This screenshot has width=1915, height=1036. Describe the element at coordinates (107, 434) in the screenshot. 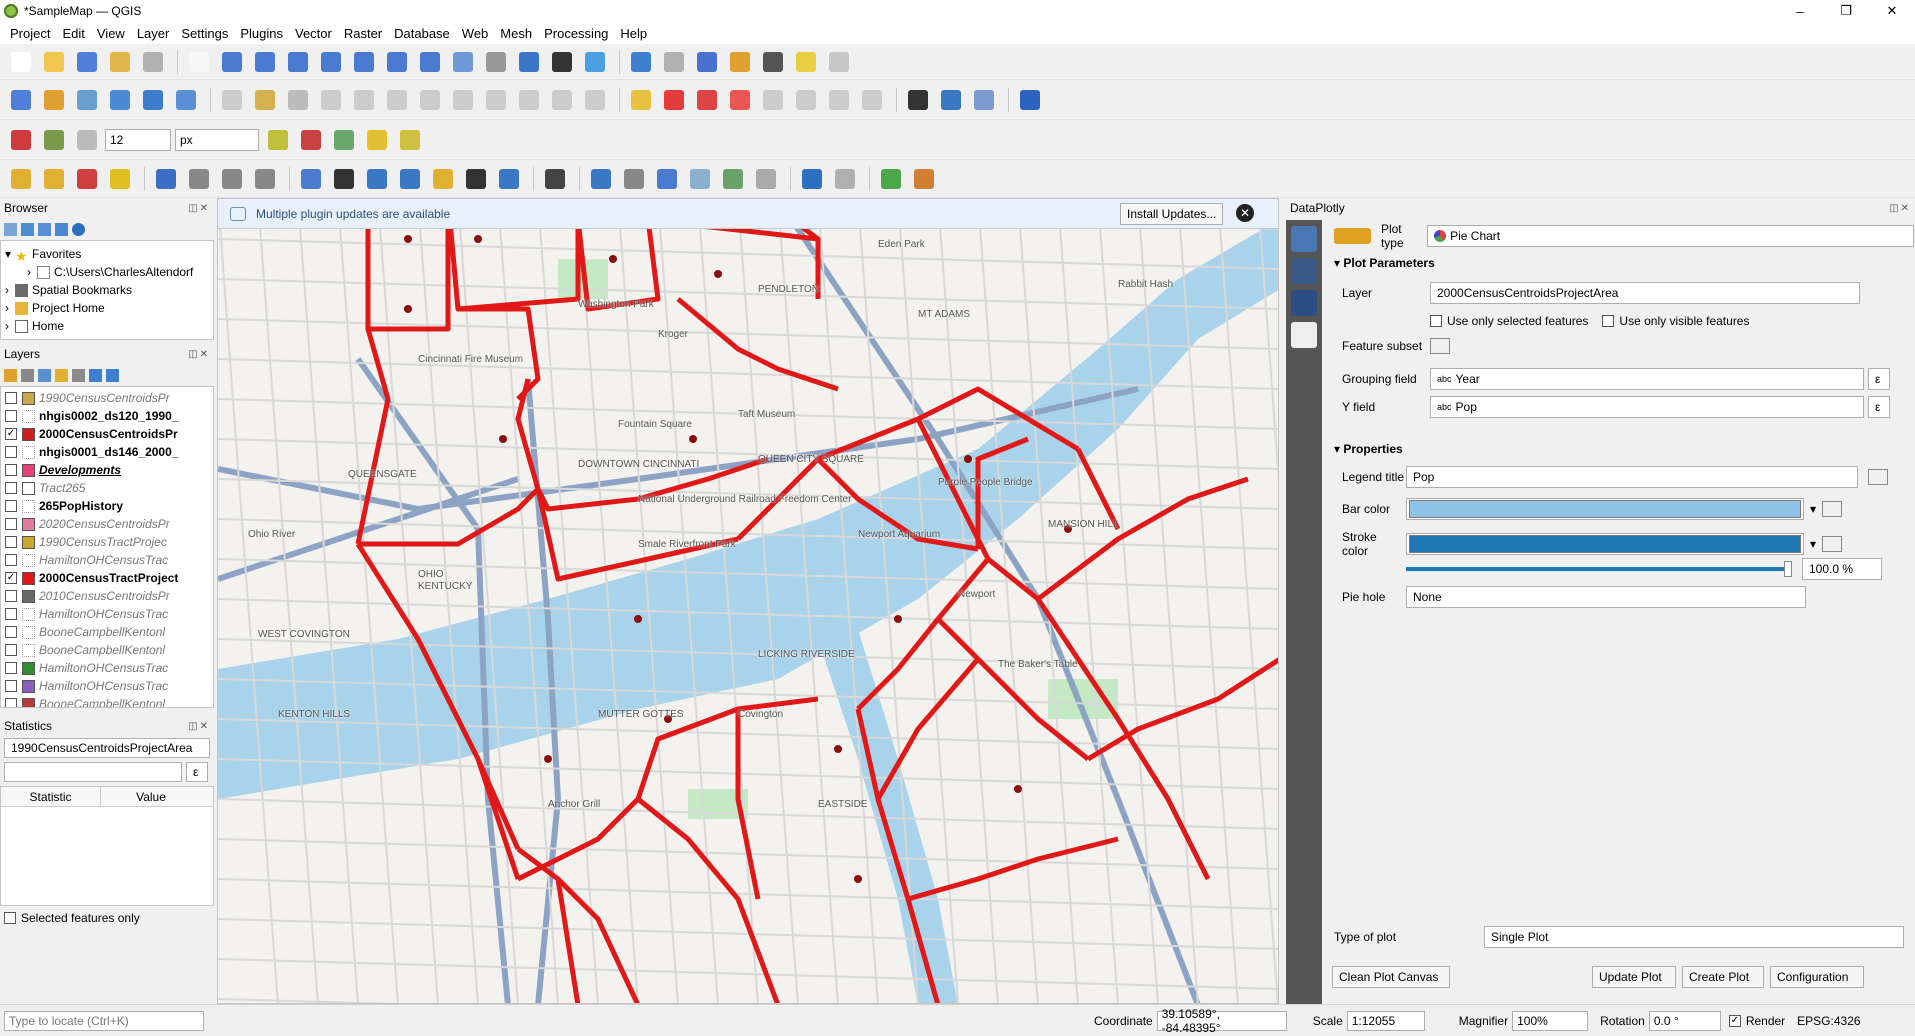

I see `layer-item: ✓ 2000CensusCentroidsPr` at that location.